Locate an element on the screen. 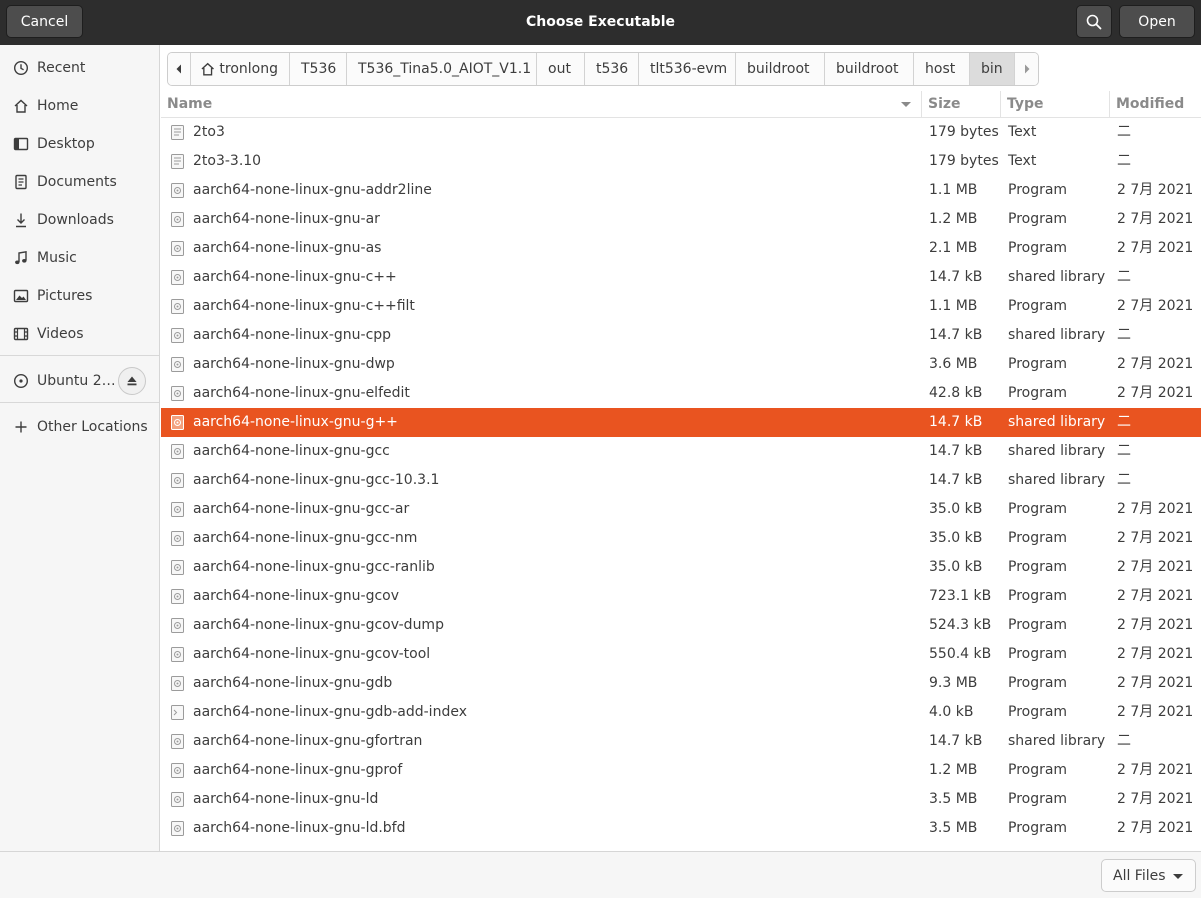 This screenshot has height=898, width=1201. crumb-tlt536-evm: tlt536-evm is located at coordinates (687, 69).